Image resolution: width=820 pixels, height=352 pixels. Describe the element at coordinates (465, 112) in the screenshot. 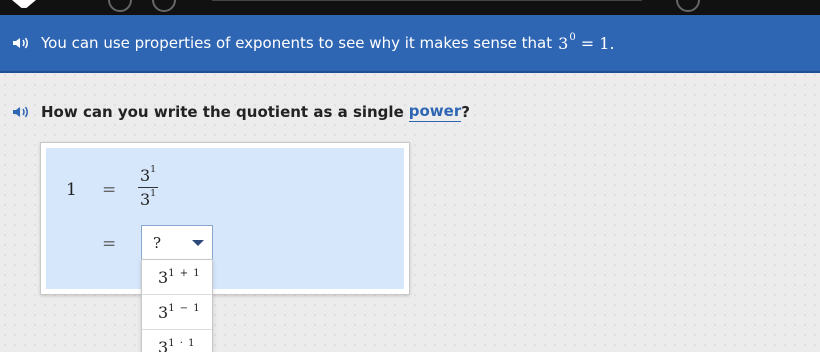

I see `question-mark: ?` at that location.